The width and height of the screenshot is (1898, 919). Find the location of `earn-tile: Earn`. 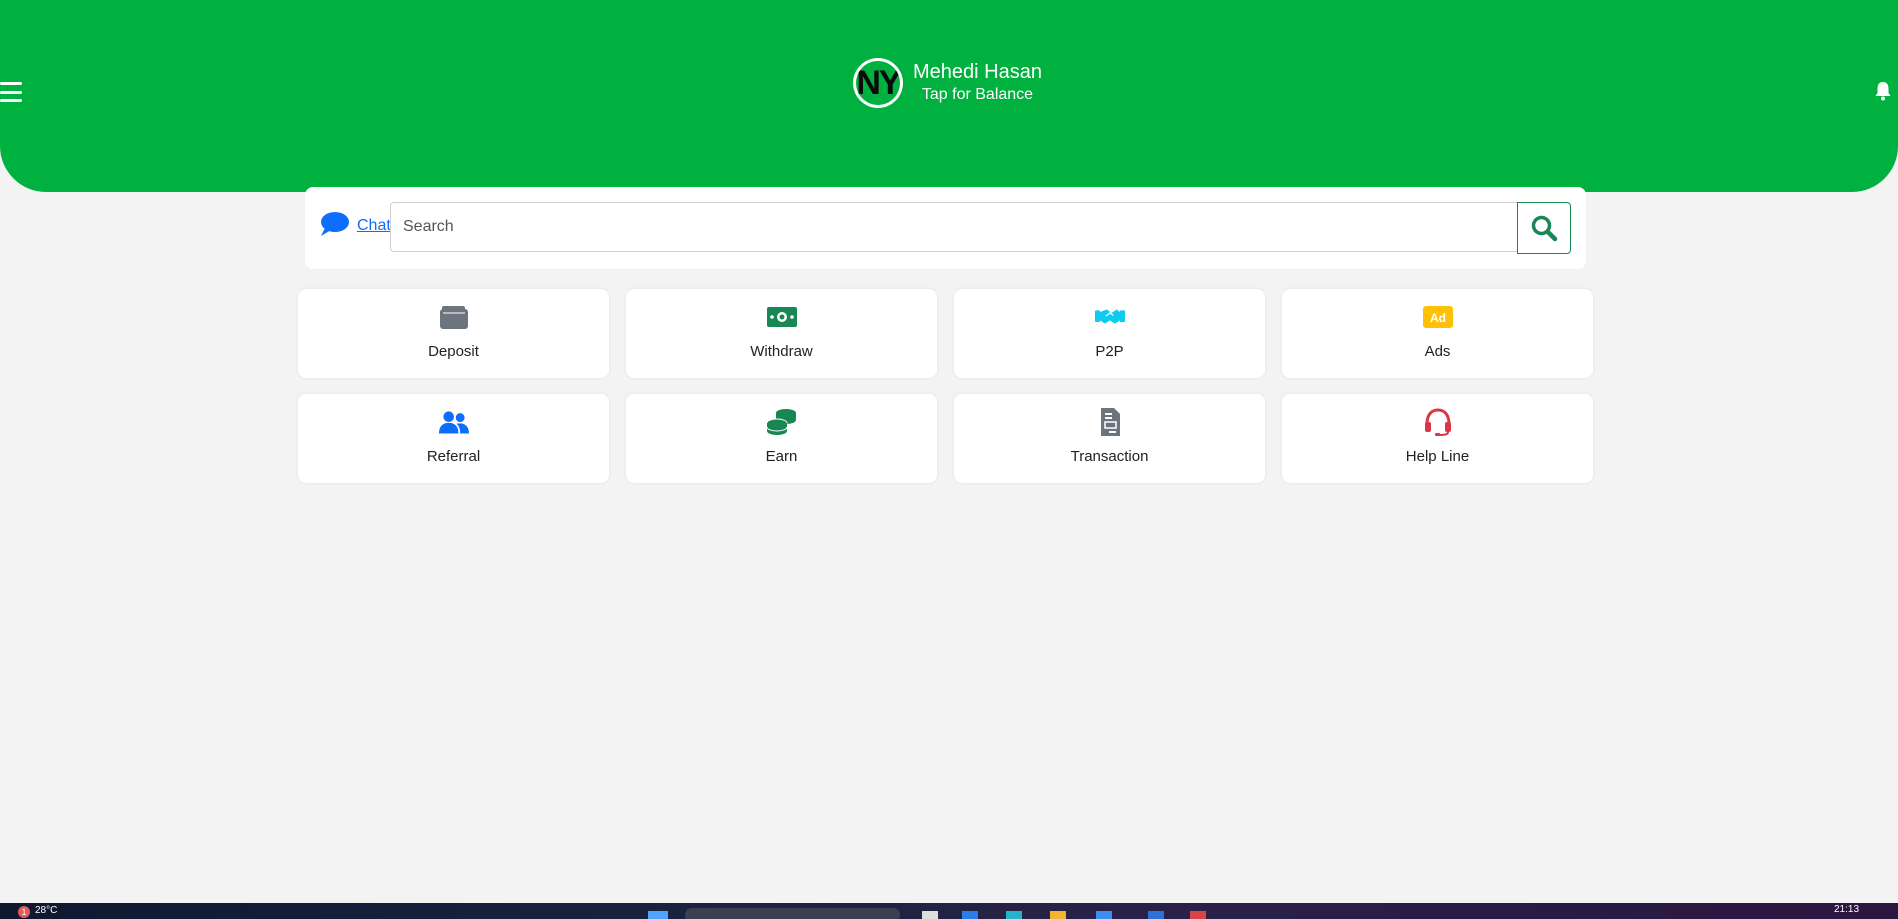

earn-tile: Earn is located at coordinates (781, 438).